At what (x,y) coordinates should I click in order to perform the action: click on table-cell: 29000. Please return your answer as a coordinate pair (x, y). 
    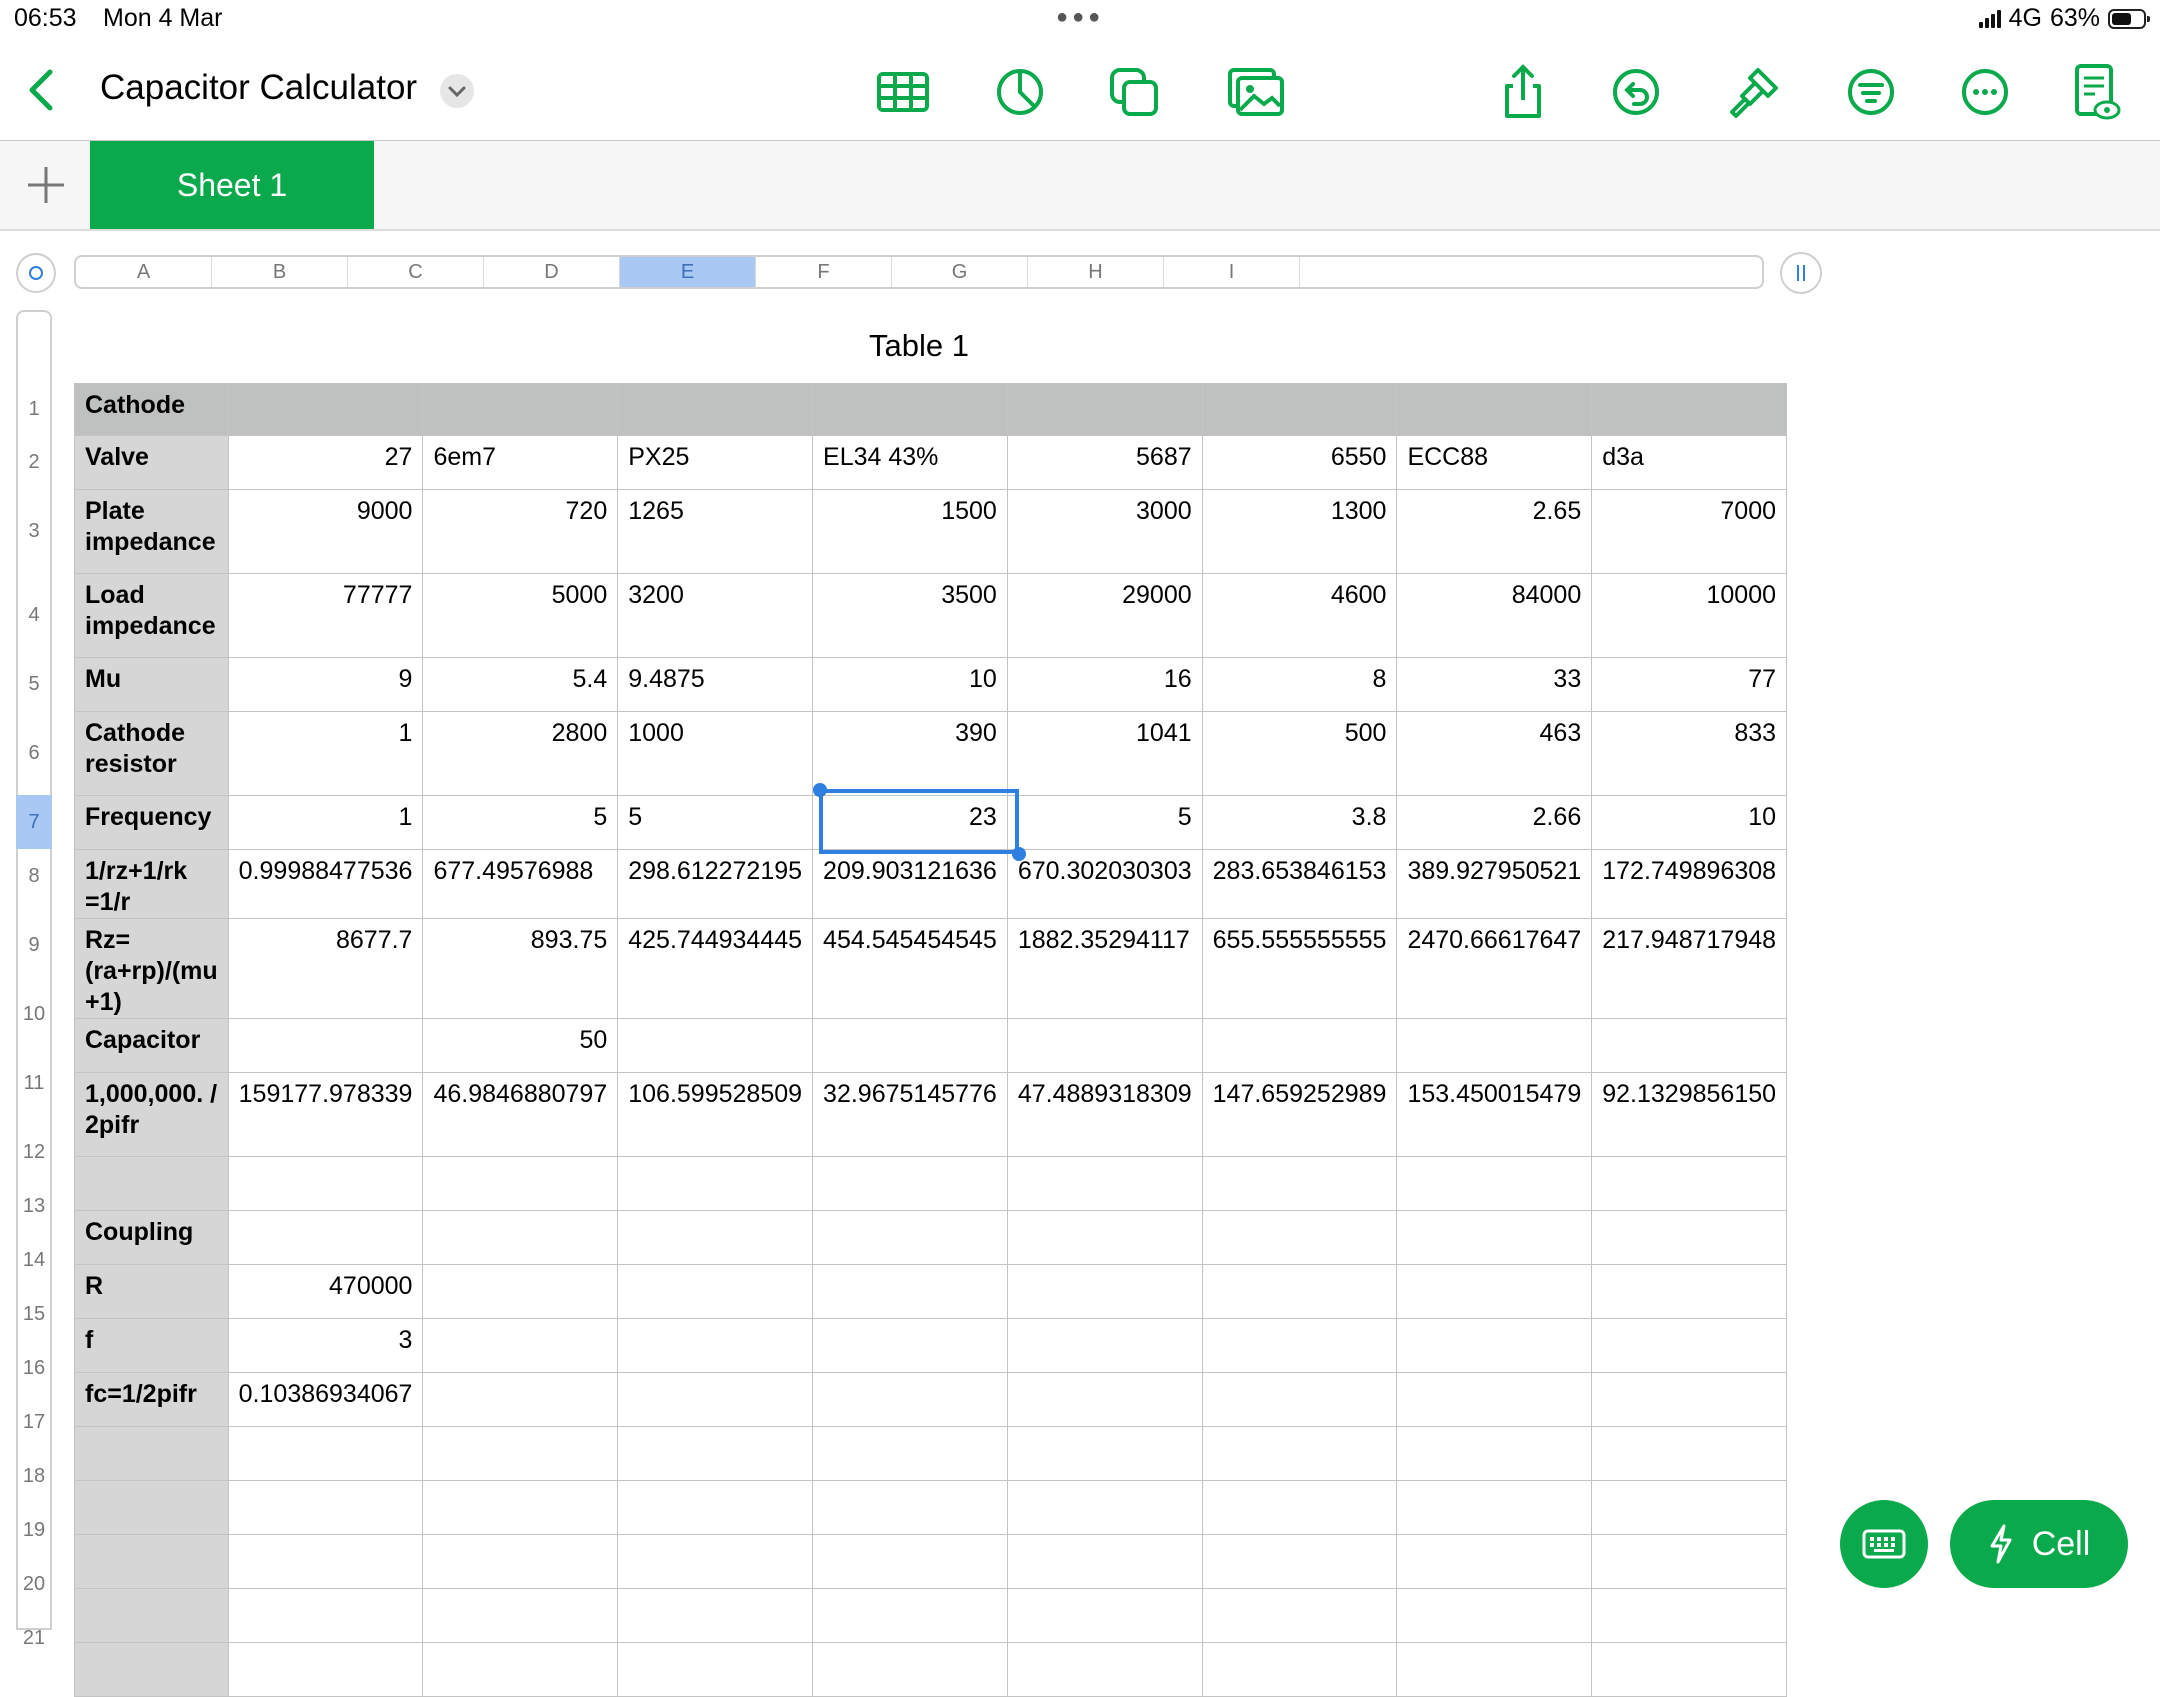
    Looking at the image, I should click on (1104, 615).